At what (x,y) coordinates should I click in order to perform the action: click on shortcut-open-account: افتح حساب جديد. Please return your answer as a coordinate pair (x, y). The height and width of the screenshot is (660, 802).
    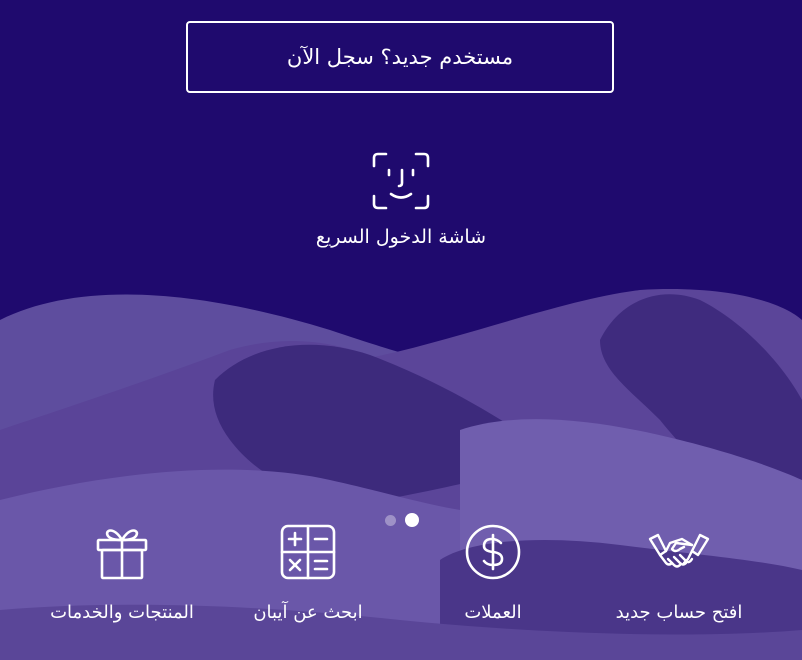
    Looking at the image, I should click on (679, 575).